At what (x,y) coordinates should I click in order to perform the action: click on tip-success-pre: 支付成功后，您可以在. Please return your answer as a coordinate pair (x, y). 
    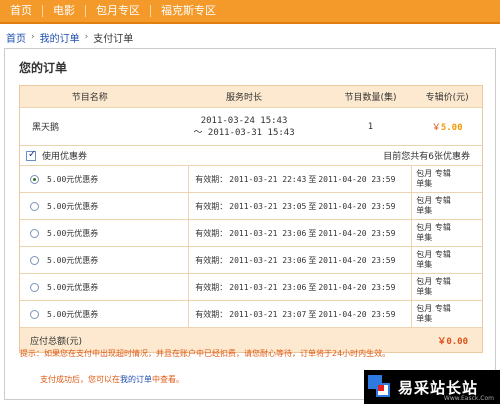
    Looking at the image, I should click on (80, 379).